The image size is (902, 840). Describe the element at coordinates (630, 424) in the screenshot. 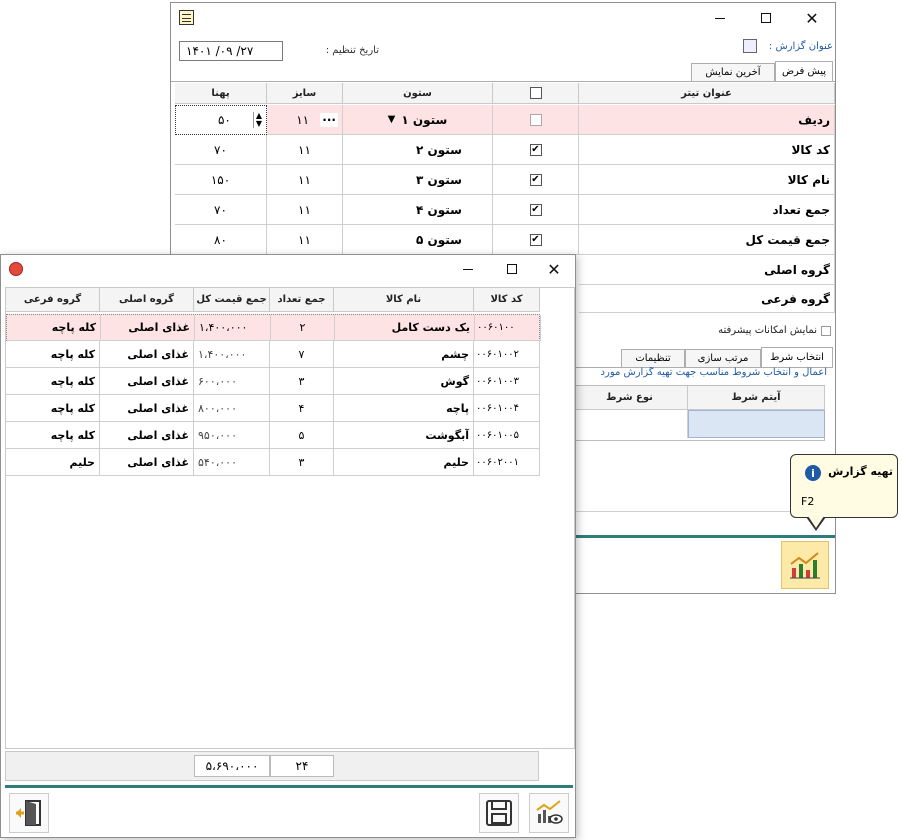

I see `condition-type-cell` at that location.